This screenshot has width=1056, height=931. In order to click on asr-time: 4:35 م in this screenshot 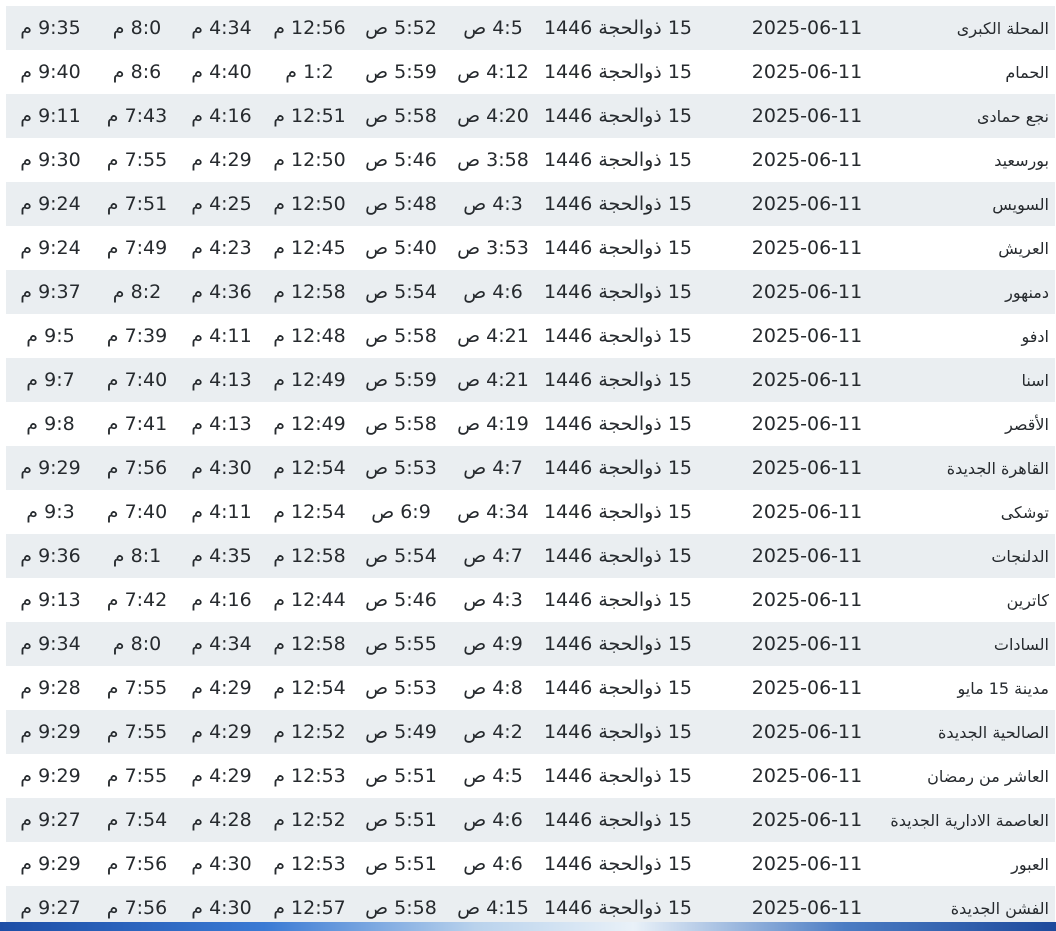, I will do `click(221, 556)`.